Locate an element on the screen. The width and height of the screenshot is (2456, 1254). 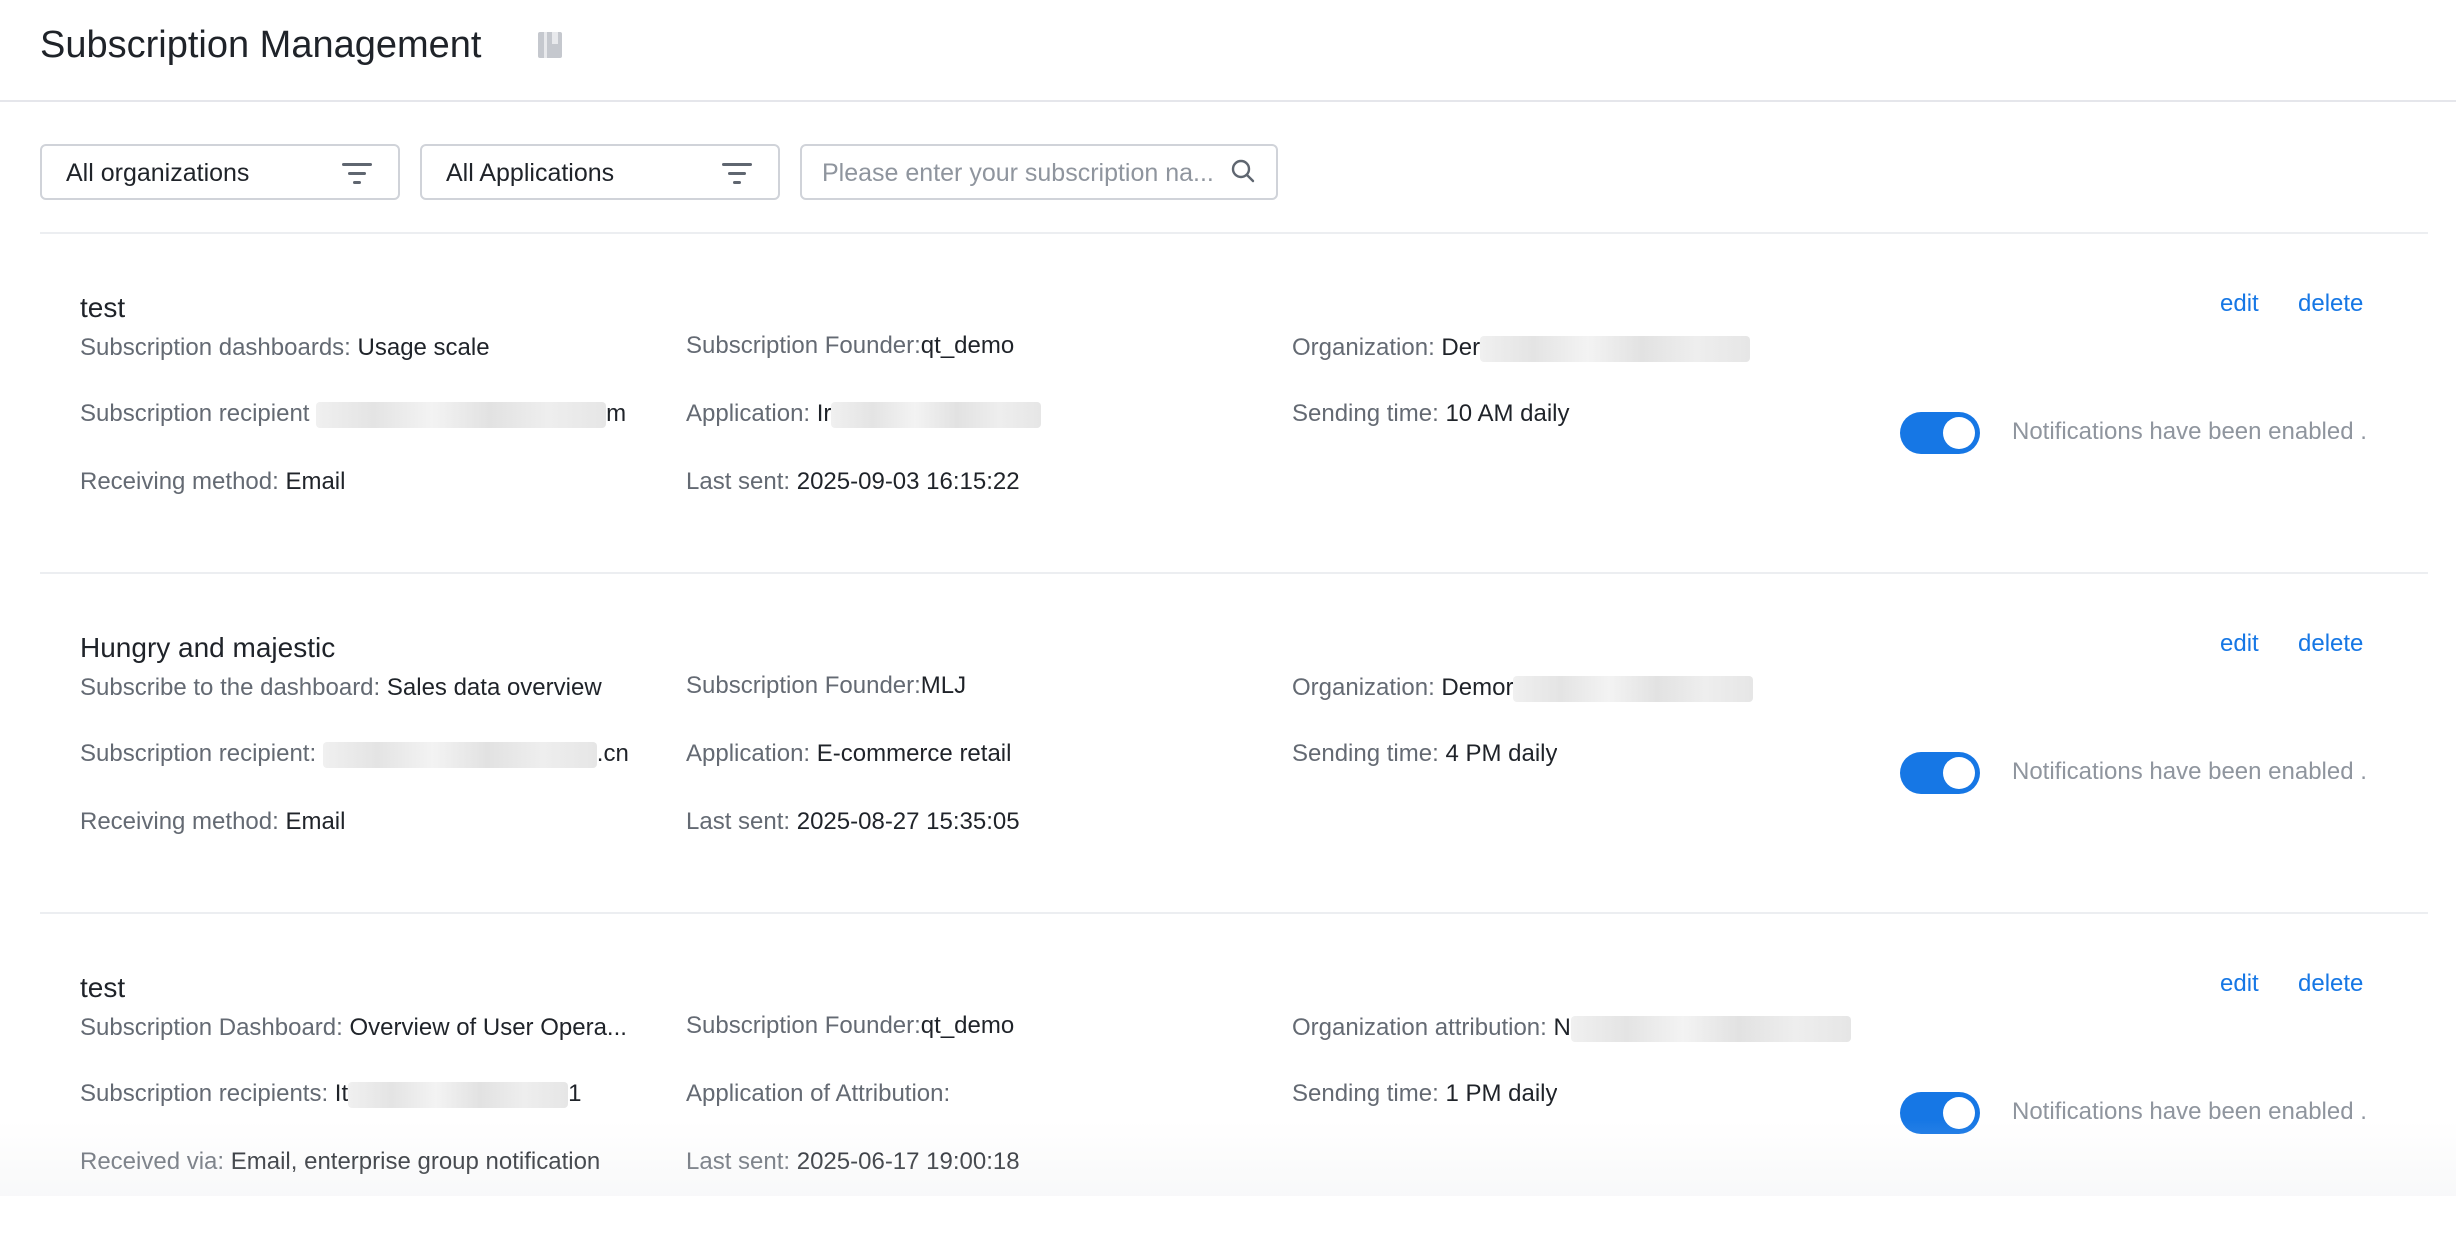
founder-field: Subscription Founder:MLJ is located at coordinates (826, 685).